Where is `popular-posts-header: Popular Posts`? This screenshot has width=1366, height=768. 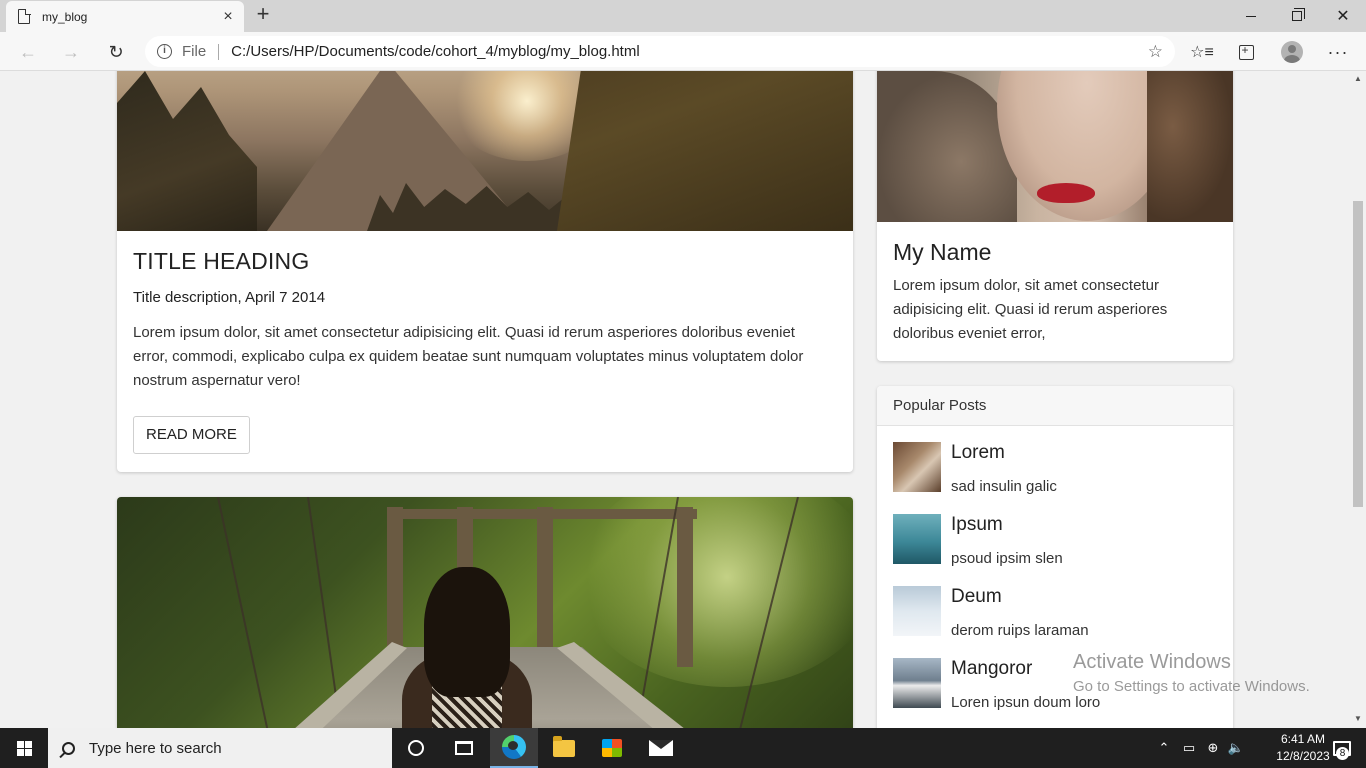 popular-posts-header: Popular Posts is located at coordinates (1055, 406).